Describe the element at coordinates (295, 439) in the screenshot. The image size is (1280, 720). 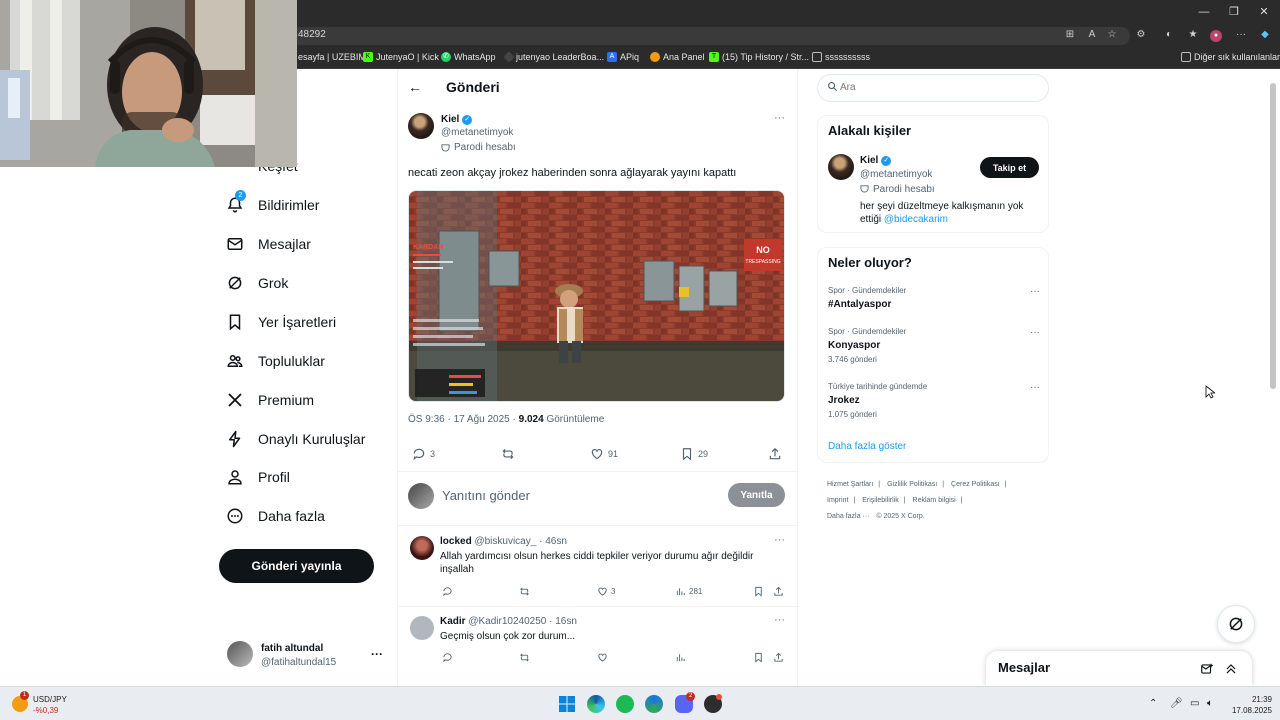
I see `sidebar-item-verified-orgs: Onaylı Kuruluşlar` at that location.